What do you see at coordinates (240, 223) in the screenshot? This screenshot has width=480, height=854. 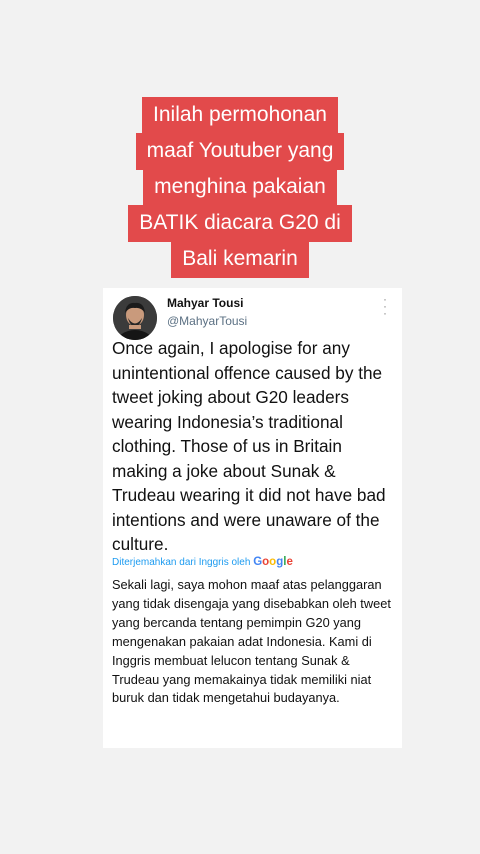 I see `caption-line: BATIK diacara G20 di` at bounding box center [240, 223].